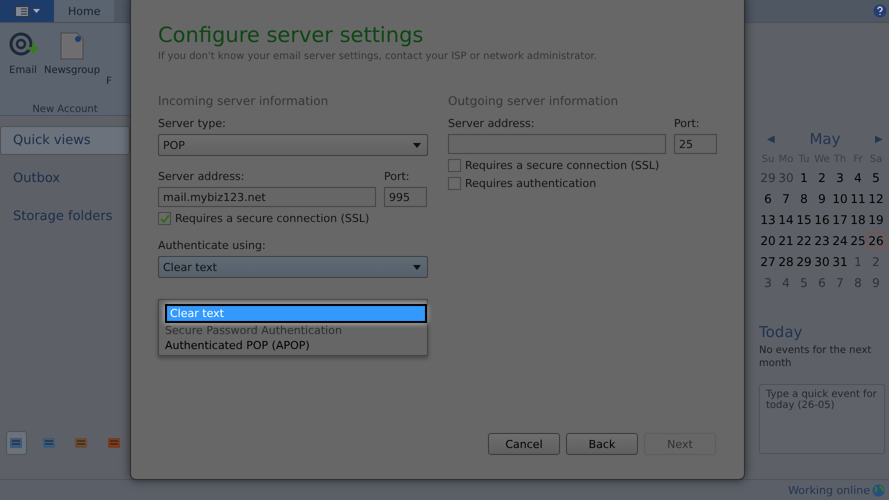 This screenshot has height=500, width=889. I want to click on dropdown-option: Authenticated POP (APOP), so click(294, 345).